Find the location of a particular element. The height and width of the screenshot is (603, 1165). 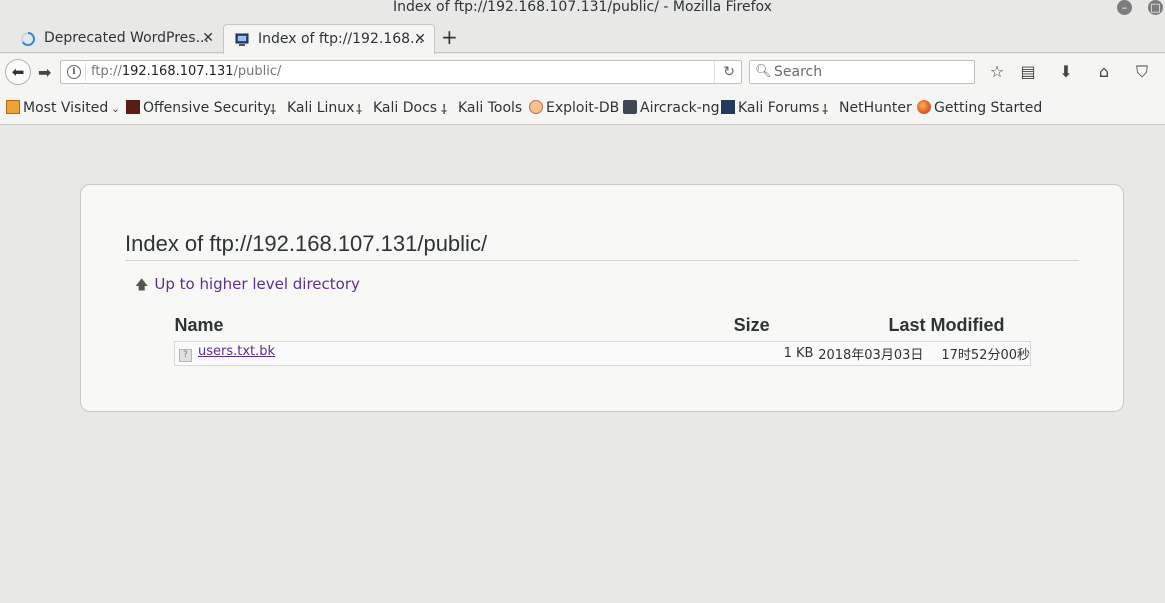

up-directory-link: 🡅 Up to higher level directory is located at coordinates (247, 285).